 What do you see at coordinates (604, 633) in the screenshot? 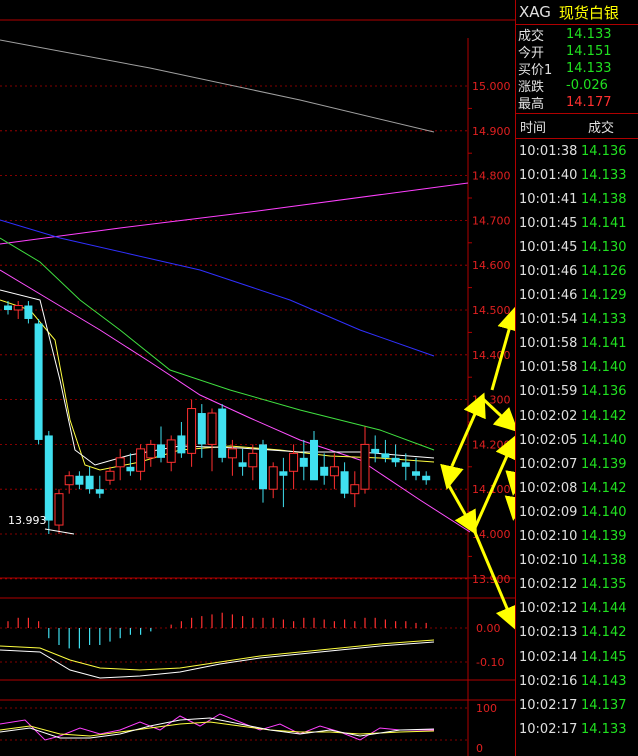
I see `tick-price: 14.142` at bounding box center [604, 633].